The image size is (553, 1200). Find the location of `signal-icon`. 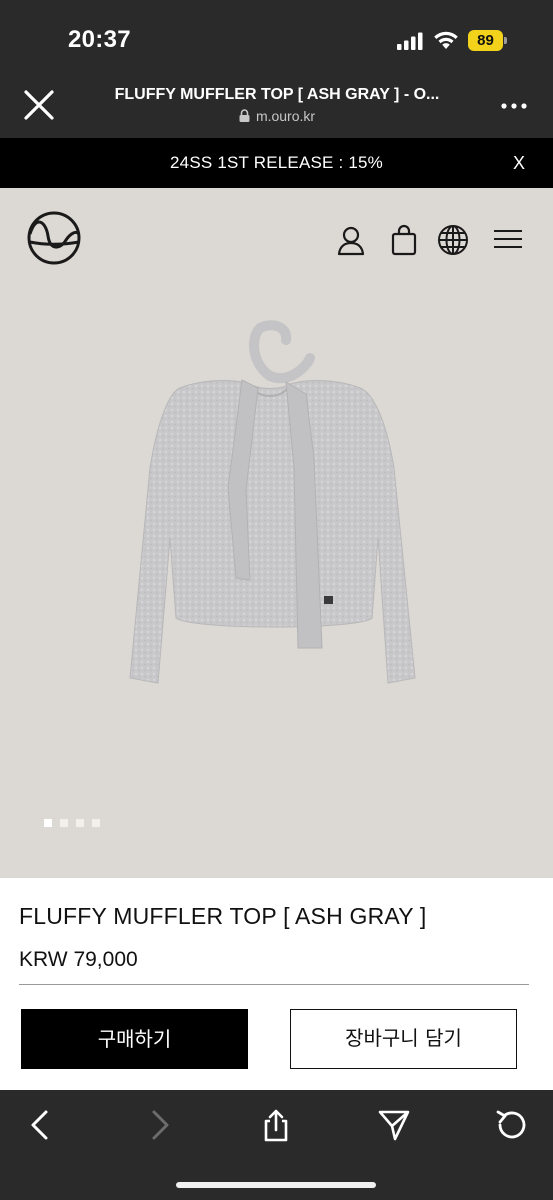

signal-icon is located at coordinates (410, 41).